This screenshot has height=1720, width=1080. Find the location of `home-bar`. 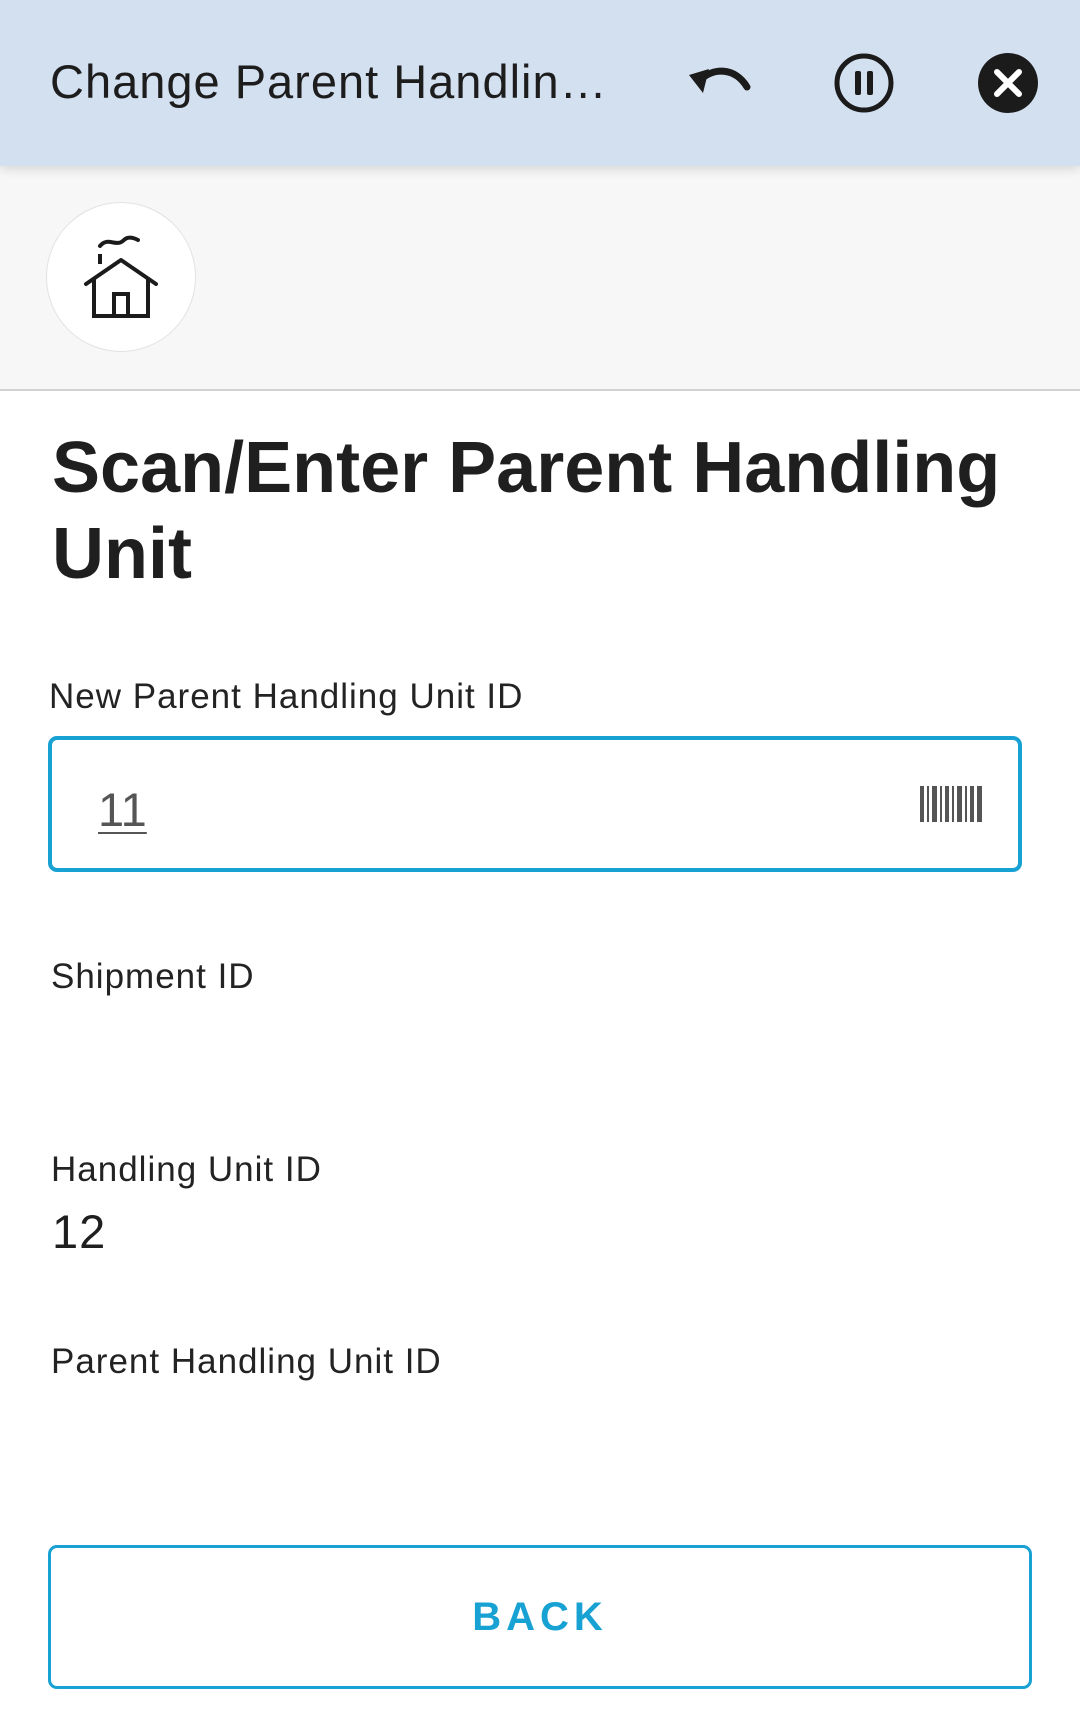

home-bar is located at coordinates (540, 278).